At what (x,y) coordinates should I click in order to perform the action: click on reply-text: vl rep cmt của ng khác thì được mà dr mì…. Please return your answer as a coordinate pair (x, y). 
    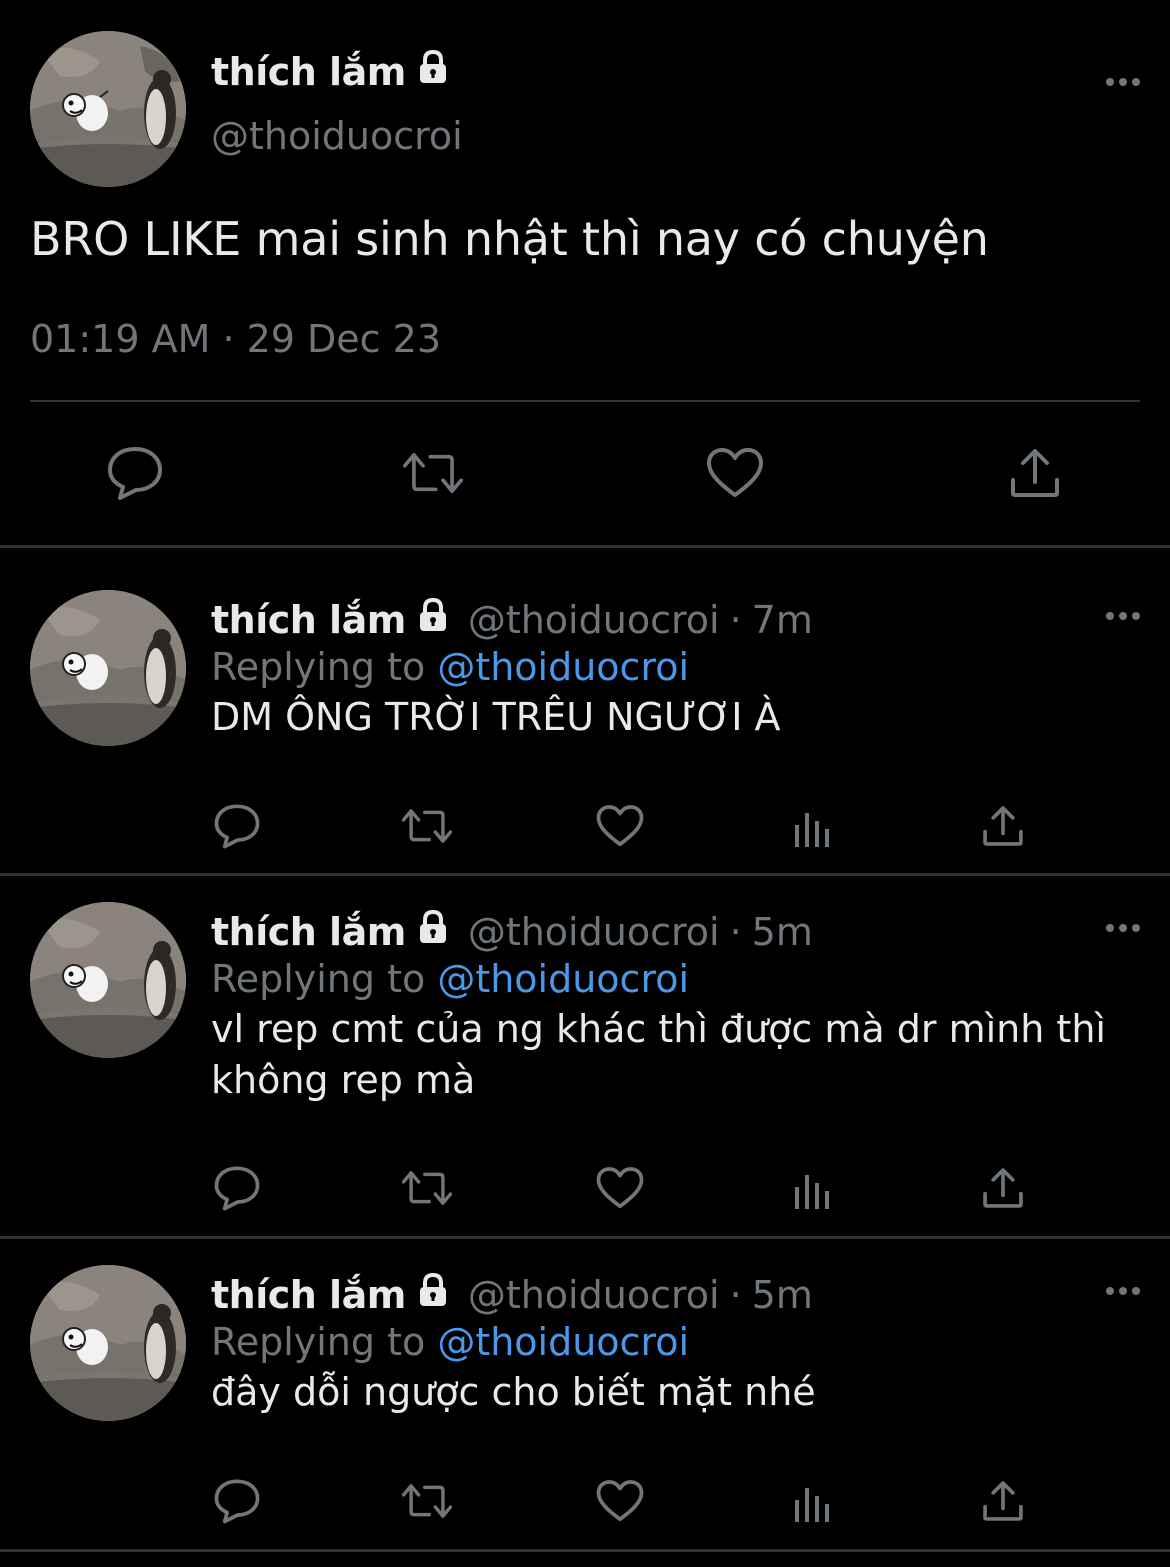
    Looking at the image, I should click on (658, 1054).